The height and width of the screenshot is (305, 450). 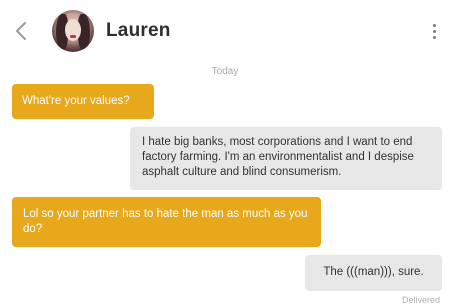 I want to click on message-bubble-incoming: What're your values?, so click(x=83, y=101).